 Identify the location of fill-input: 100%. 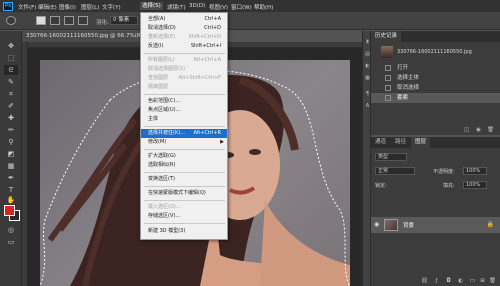
(475, 185).